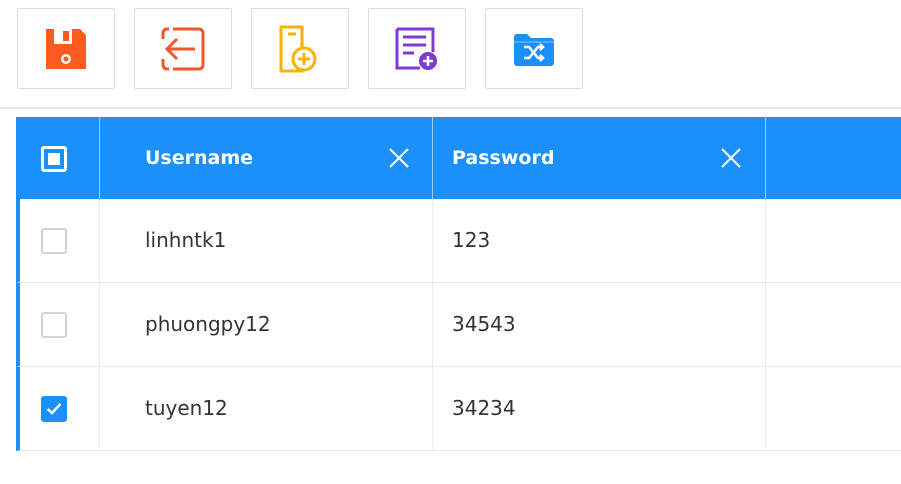 The image size is (901, 484). What do you see at coordinates (266, 408) in the screenshot?
I see `username-cell: tuyen12` at bounding box center [266, 408].